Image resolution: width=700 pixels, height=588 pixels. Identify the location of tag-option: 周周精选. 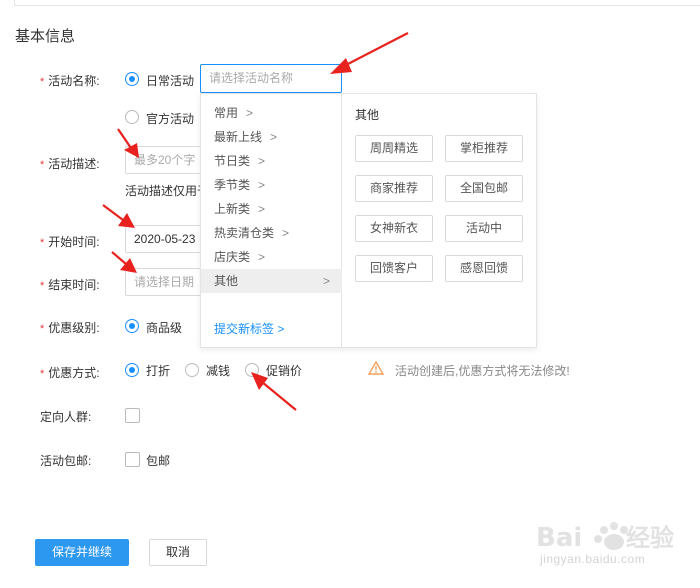
(394, 148).